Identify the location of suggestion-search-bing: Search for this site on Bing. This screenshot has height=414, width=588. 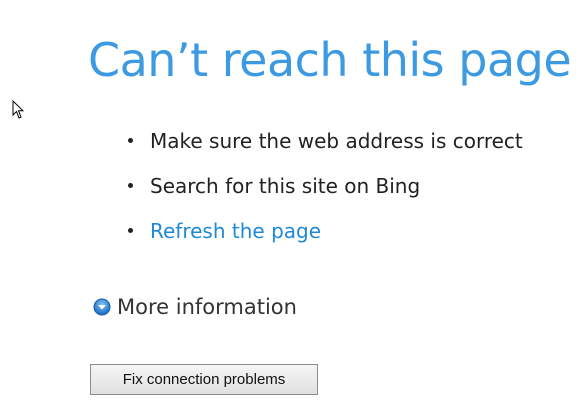
(285, 186).